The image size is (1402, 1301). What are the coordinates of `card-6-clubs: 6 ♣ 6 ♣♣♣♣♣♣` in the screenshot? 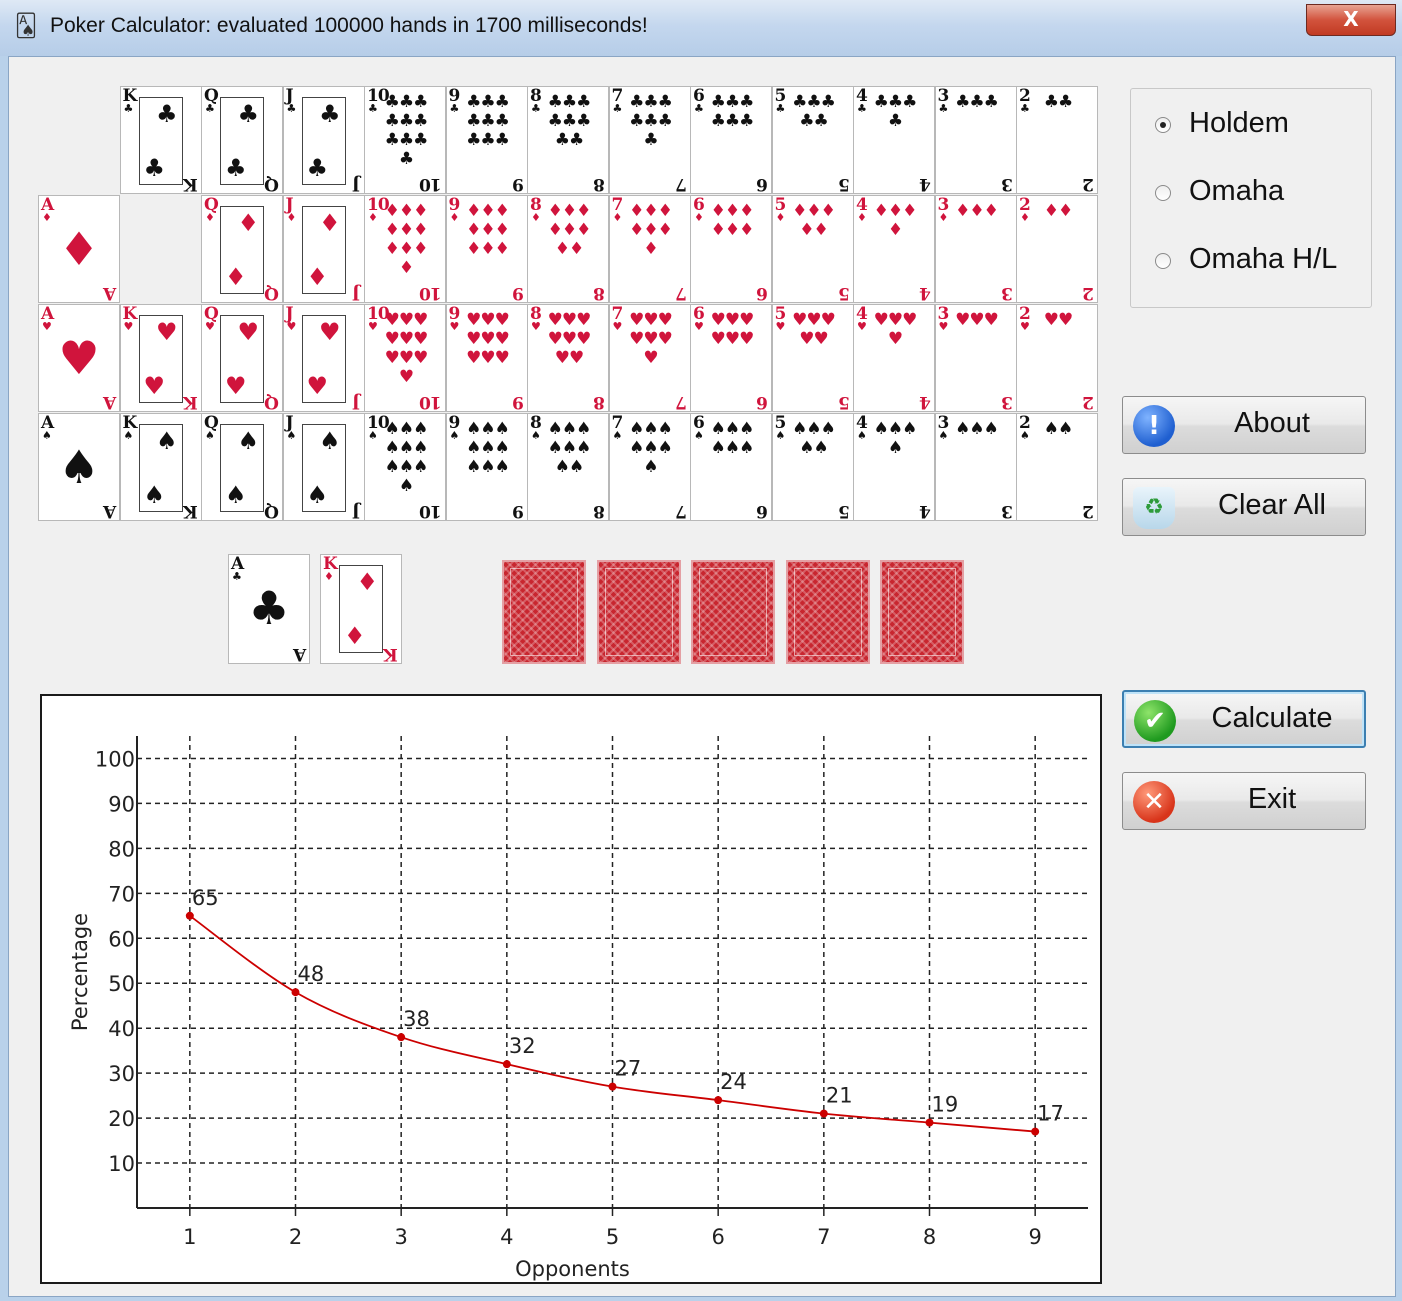 It's located at (731, 140).